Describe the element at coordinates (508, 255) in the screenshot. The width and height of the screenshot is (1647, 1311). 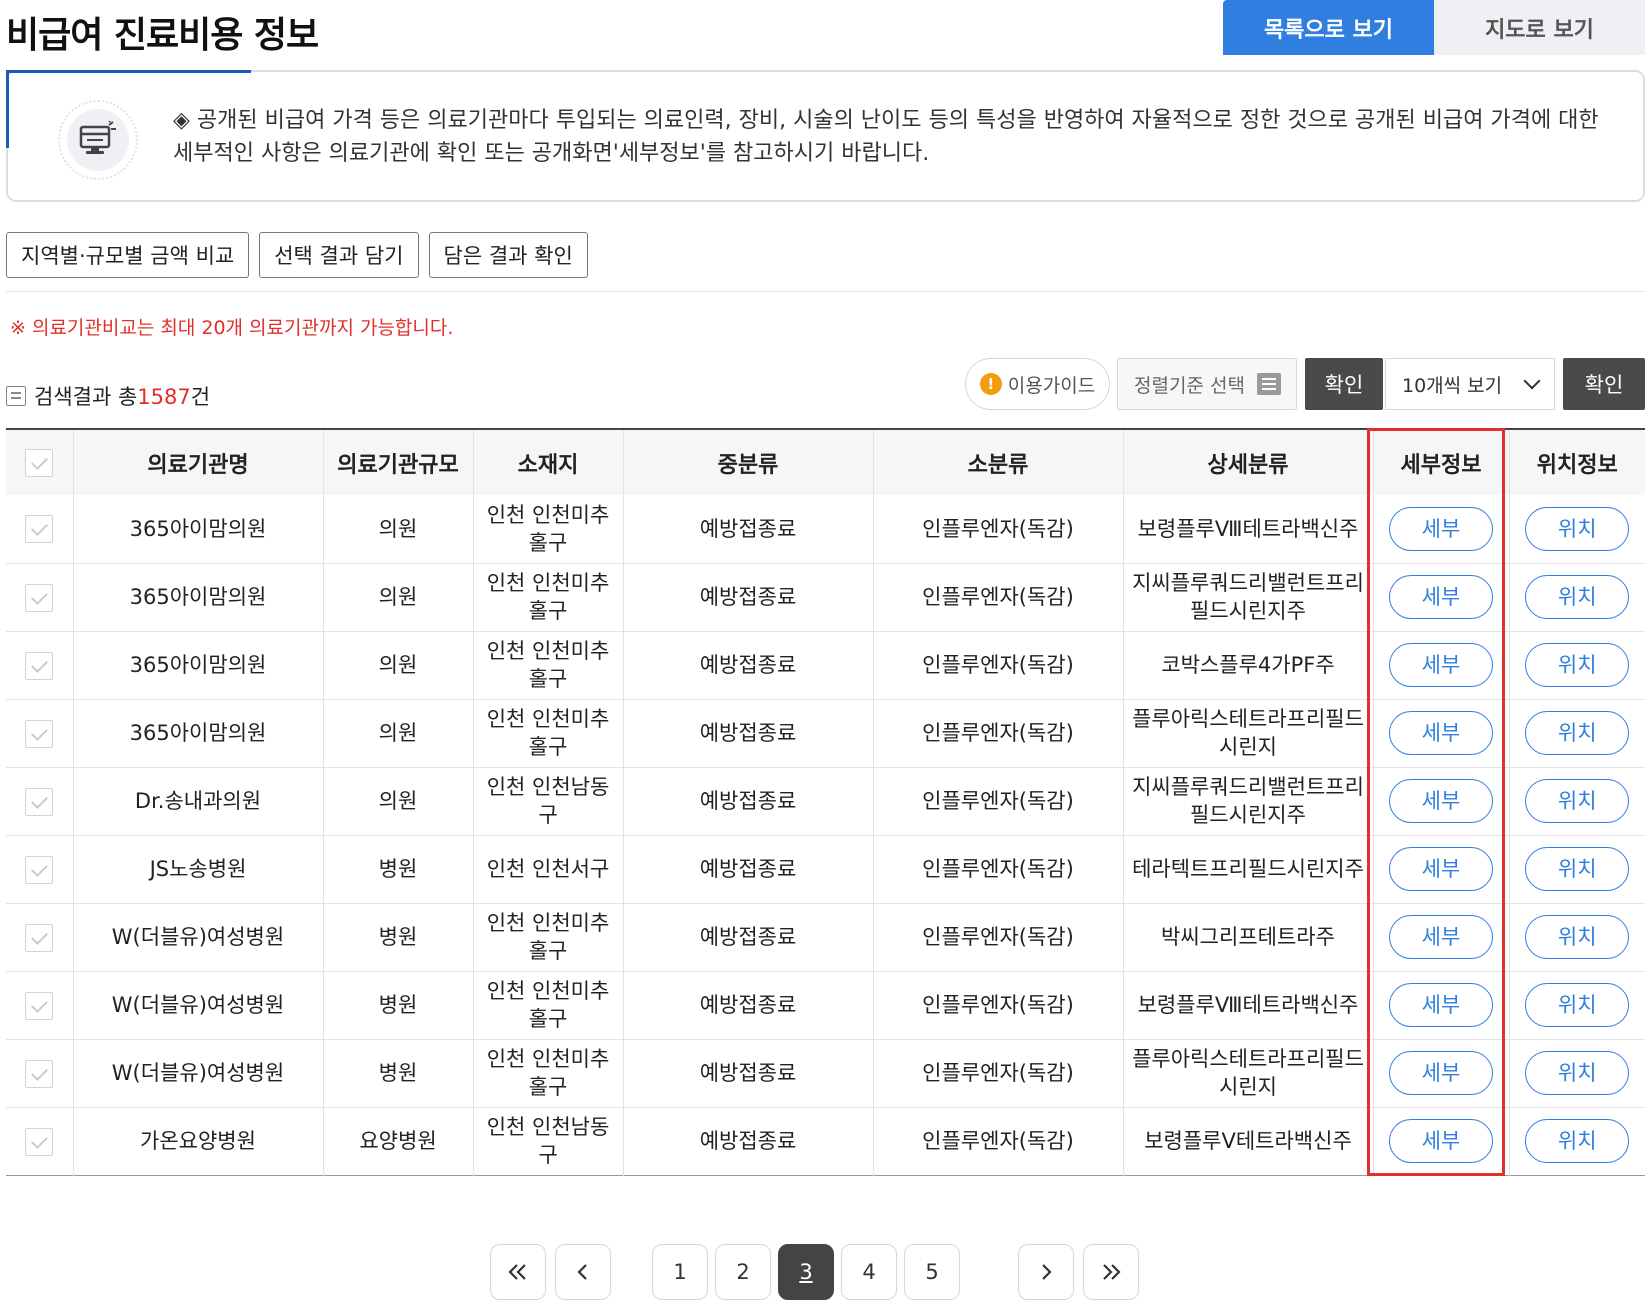
I see `view-cart-button: 담은 결과 확인` at that location.